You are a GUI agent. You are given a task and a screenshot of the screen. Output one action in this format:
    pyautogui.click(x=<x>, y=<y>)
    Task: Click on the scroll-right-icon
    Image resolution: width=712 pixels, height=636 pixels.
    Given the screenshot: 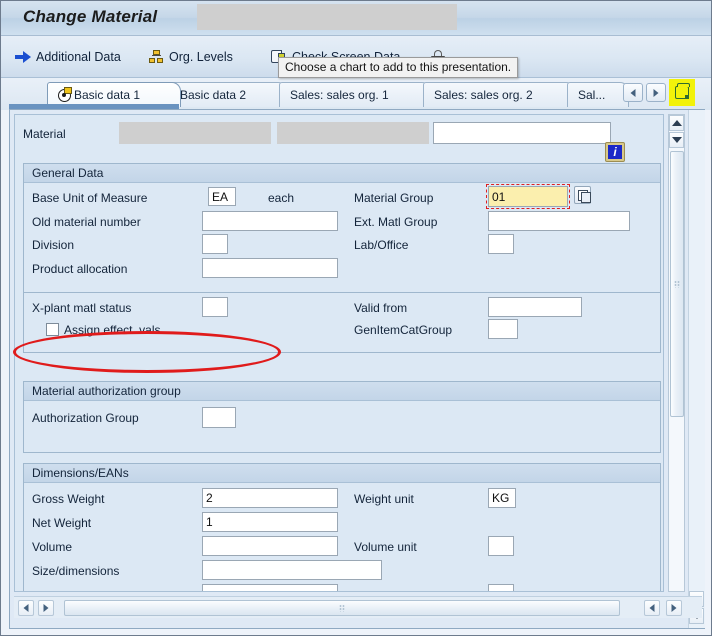 What is the action you would take?
    pyautogui.click(x=46, y=608)
    